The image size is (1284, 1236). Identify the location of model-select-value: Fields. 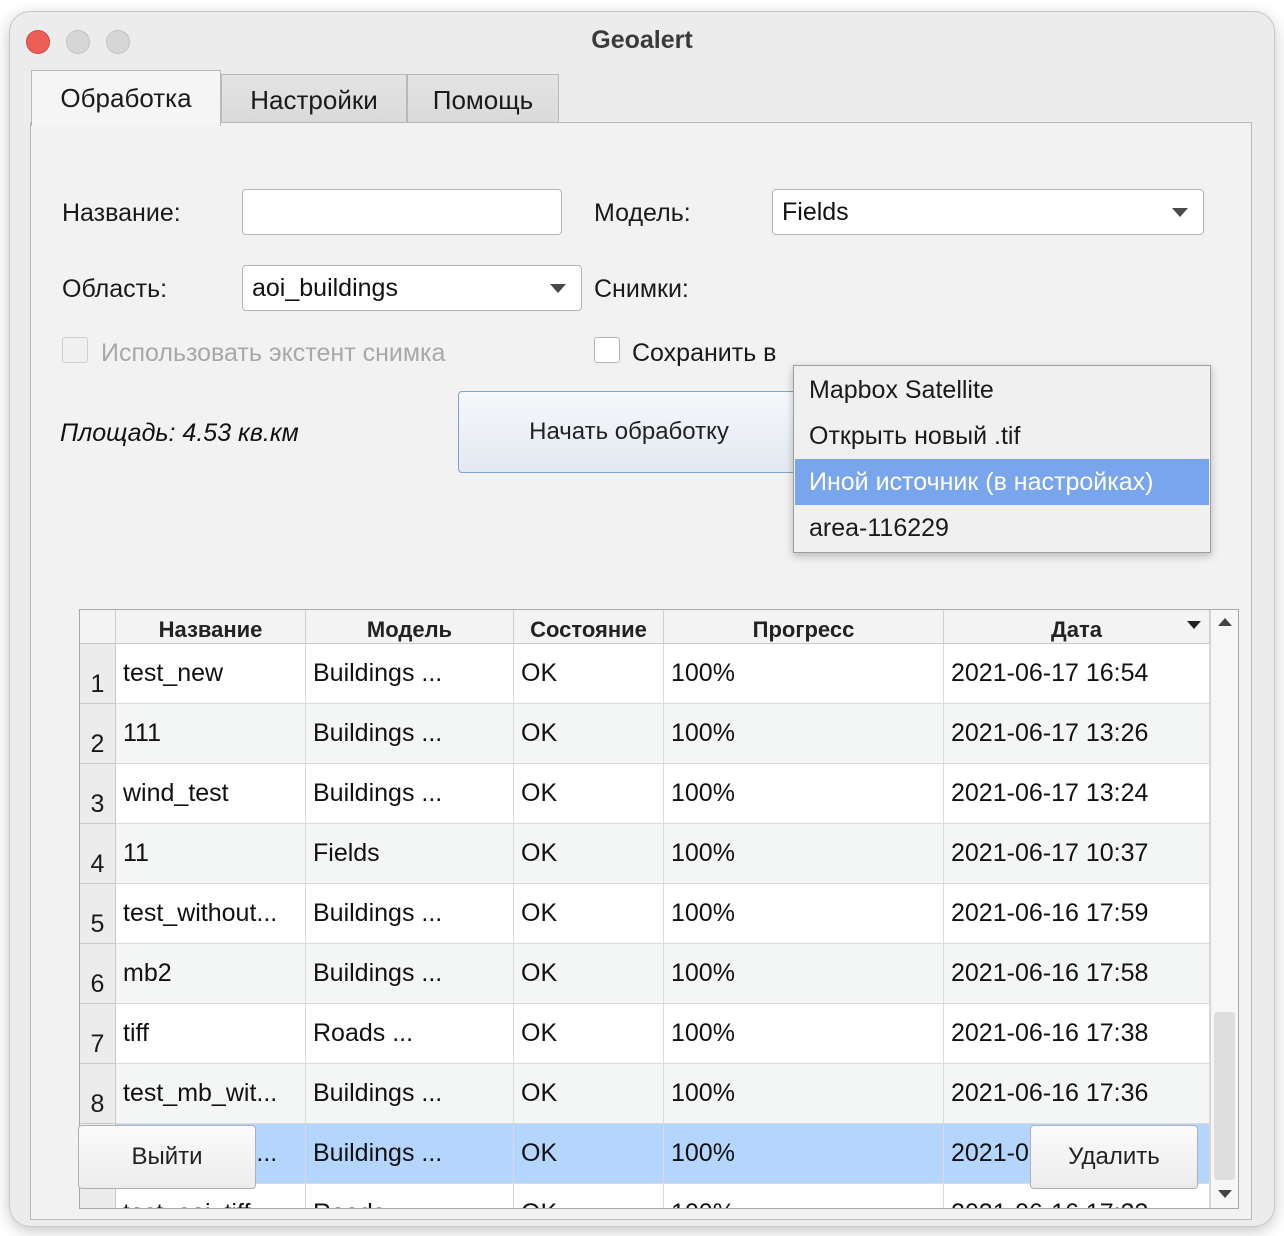
(815, 211).